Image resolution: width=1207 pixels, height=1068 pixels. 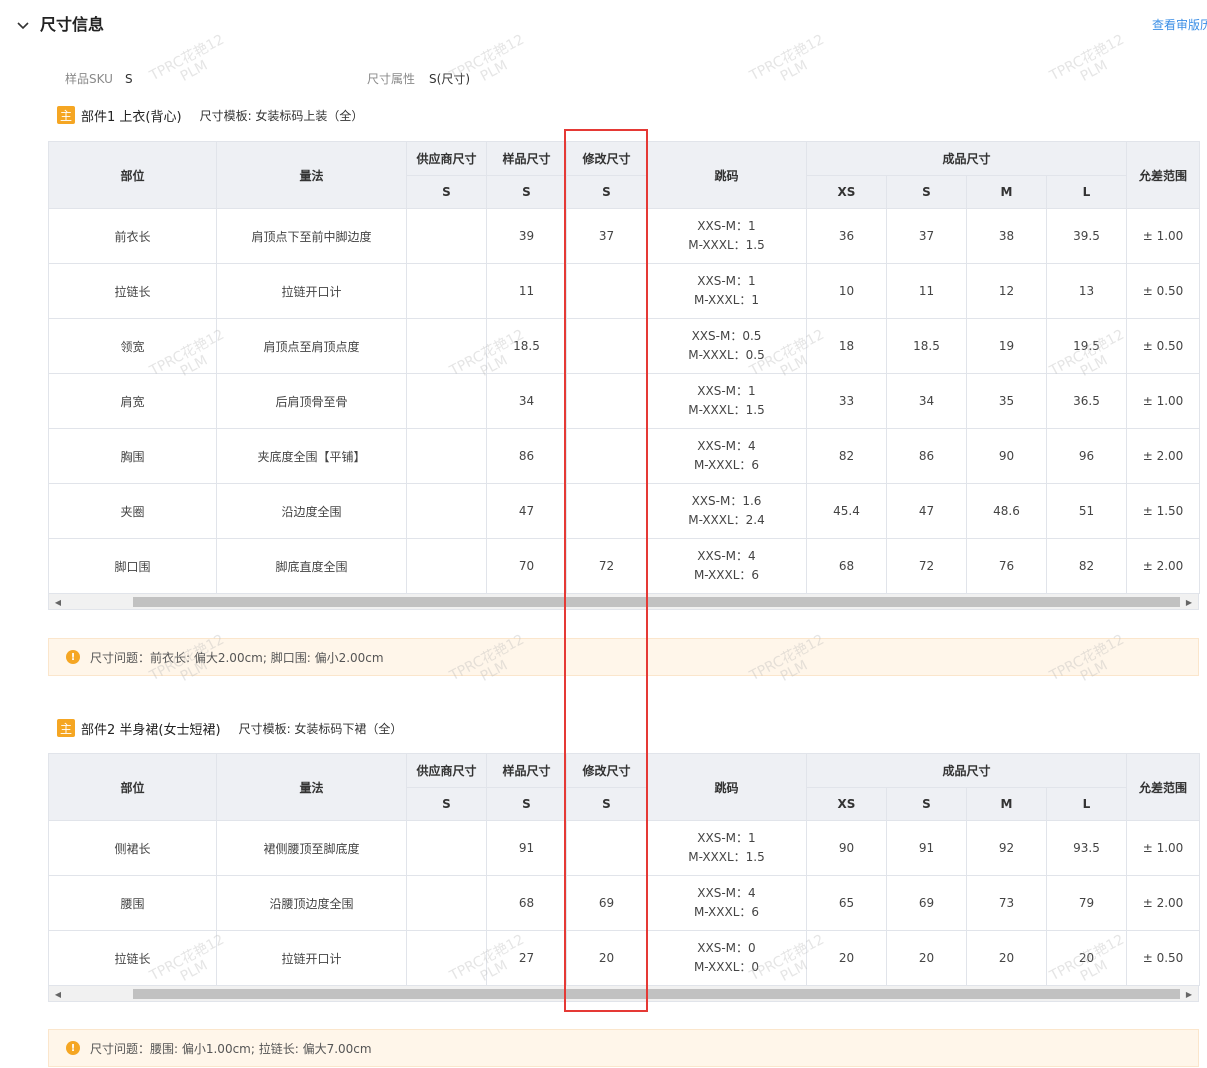 What do you see at coordinates (846, 456) in the screenshot?
I see `cell-size-xs: 82` at bounding box center [846, 456].